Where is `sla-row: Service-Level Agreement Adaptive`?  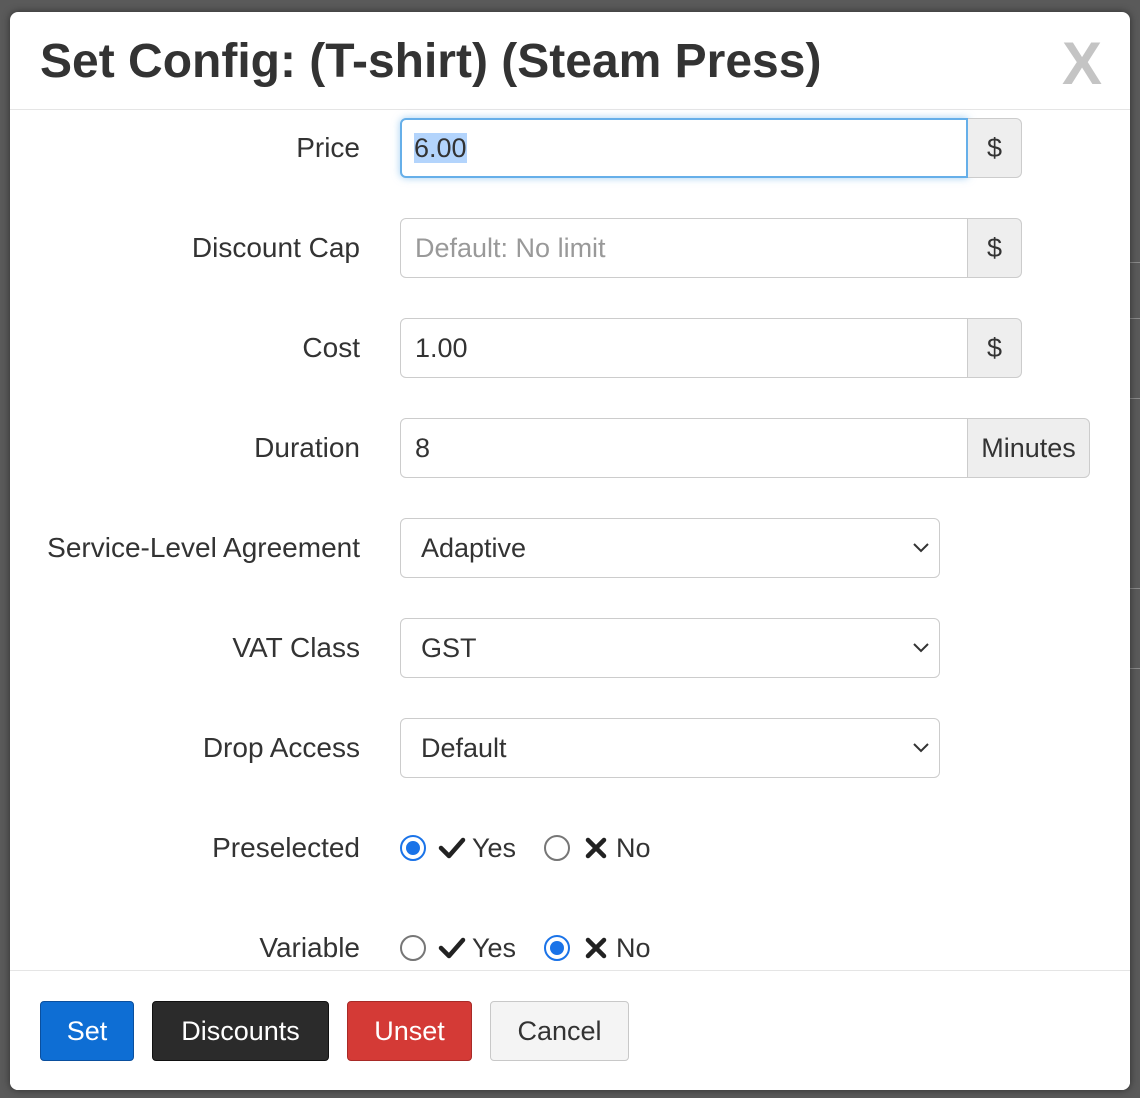
sla-row: Service-Level Agreement Adaptive is located at coordinates (570, 548).